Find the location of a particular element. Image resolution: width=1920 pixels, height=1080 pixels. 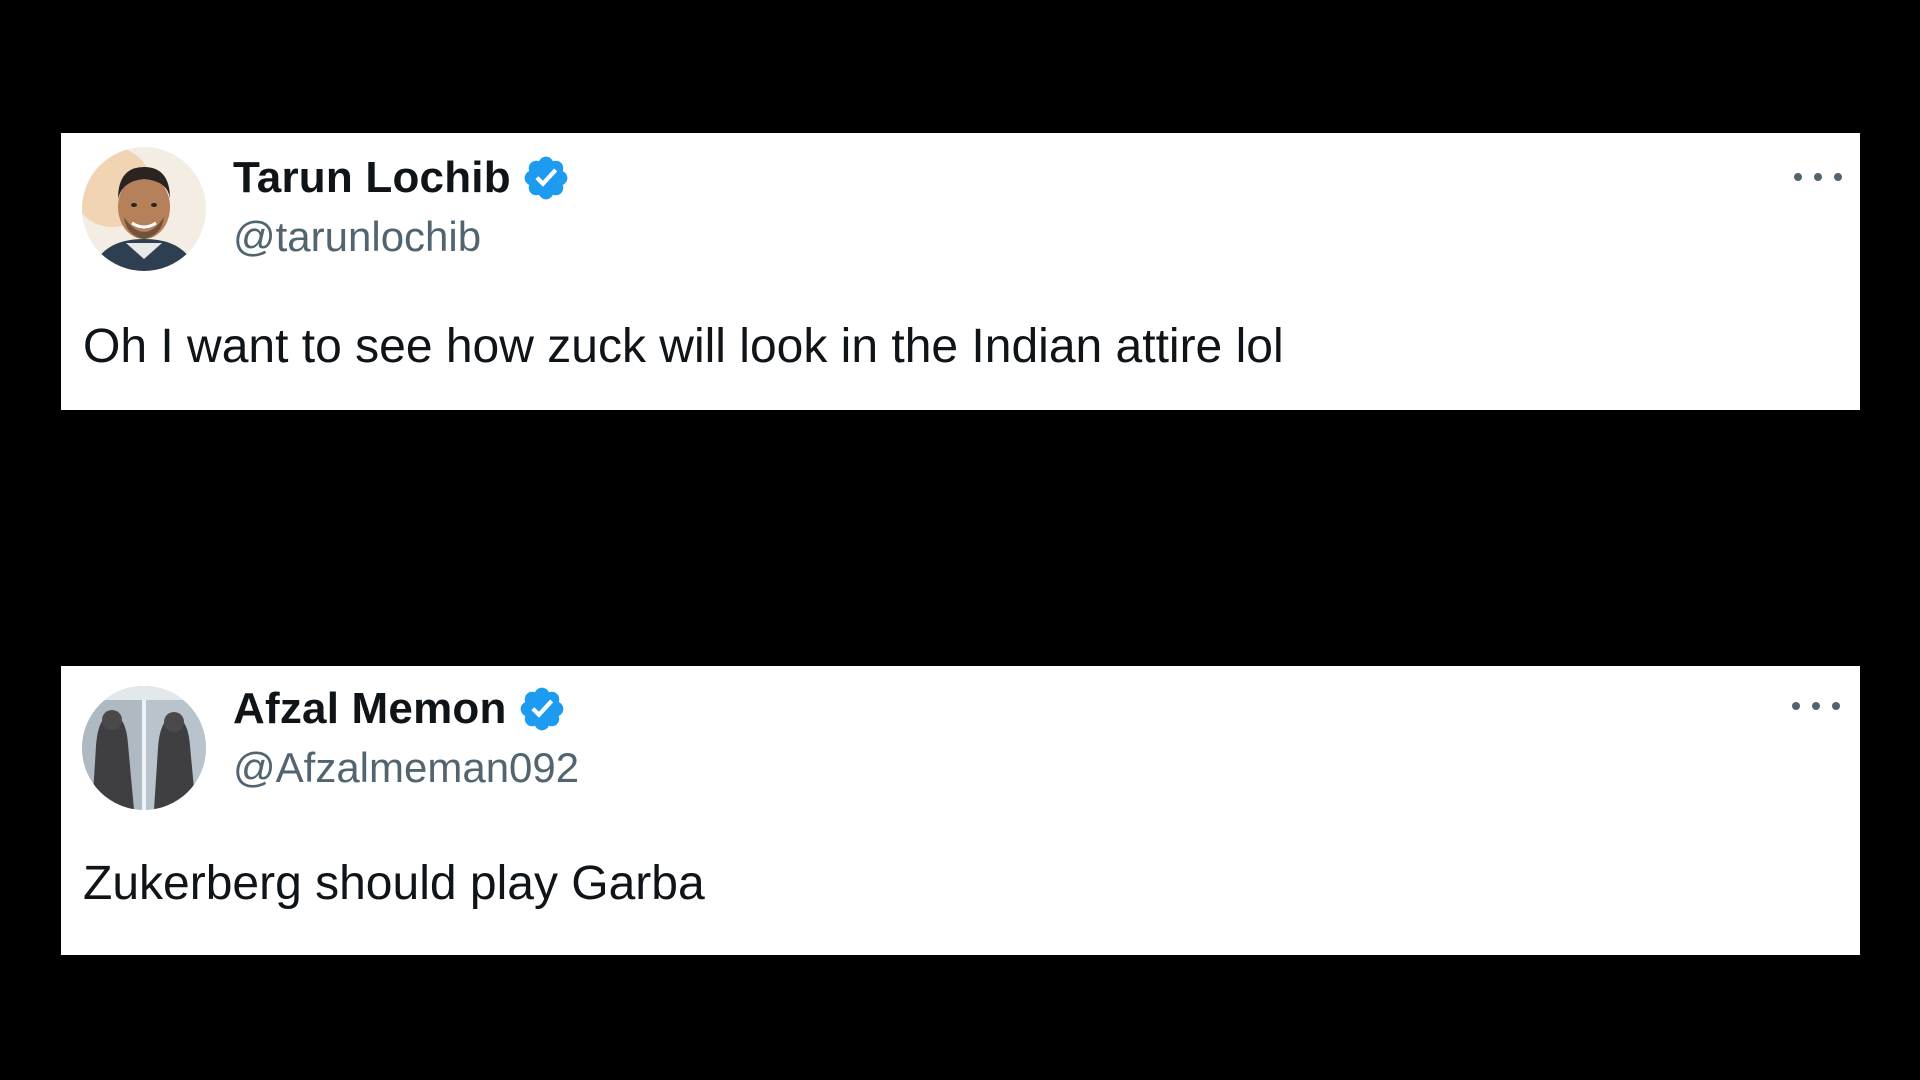

display-name: Afzal Memon is located at coordinates (370, 709).